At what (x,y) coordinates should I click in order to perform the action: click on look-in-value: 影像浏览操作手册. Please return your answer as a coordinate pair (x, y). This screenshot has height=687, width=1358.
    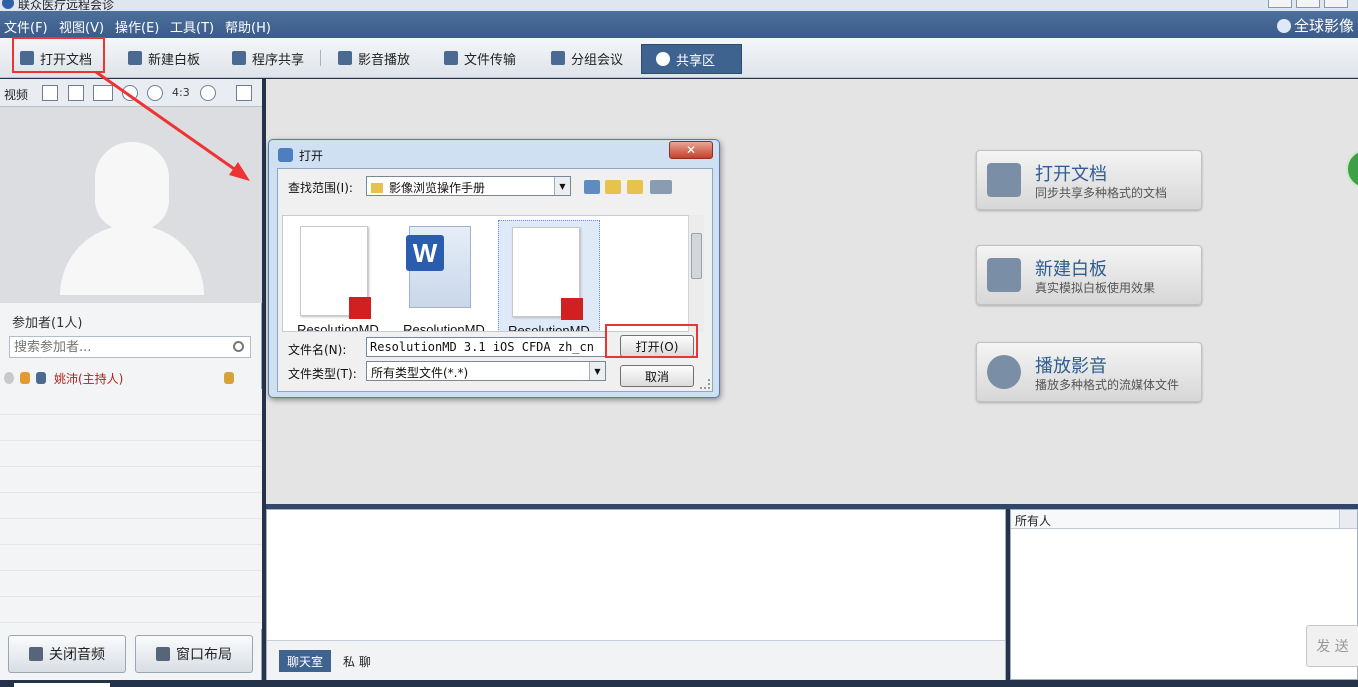
    Looking at the image, I should click on (437, 188).